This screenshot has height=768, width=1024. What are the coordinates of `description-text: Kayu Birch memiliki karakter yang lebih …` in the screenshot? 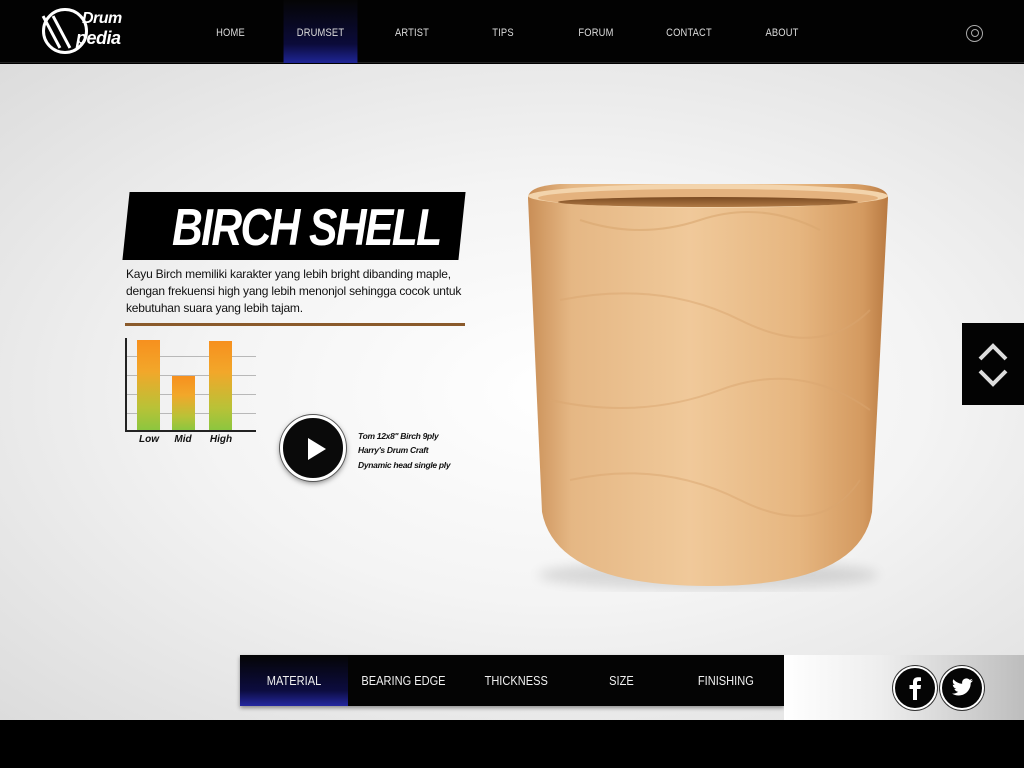 It's located at (294, 291).